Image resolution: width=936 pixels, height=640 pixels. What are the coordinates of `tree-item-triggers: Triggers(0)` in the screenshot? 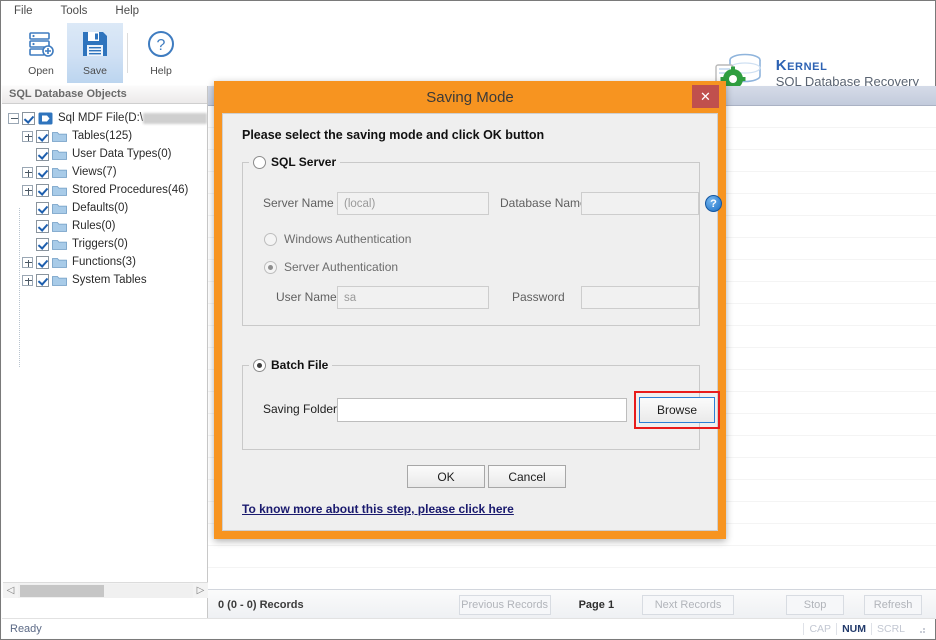 It's located at (107, 244).